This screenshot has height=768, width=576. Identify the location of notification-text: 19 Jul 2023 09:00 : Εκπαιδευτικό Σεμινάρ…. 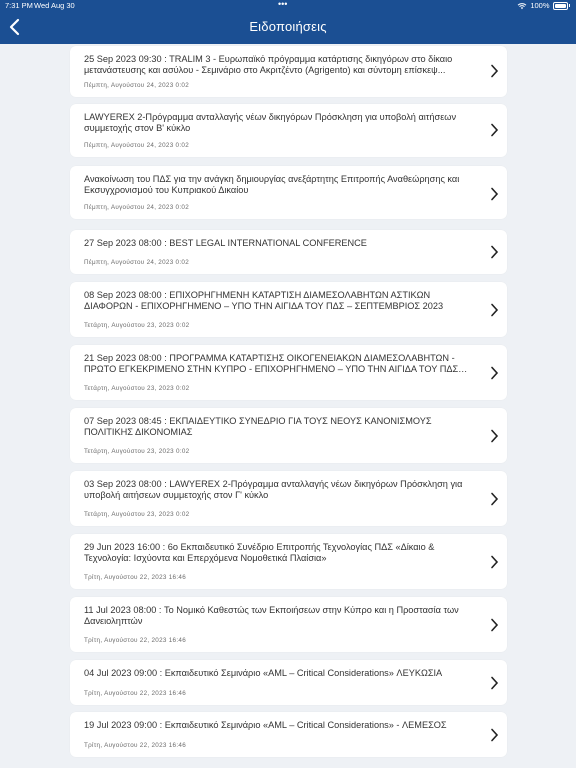
(265, 725).